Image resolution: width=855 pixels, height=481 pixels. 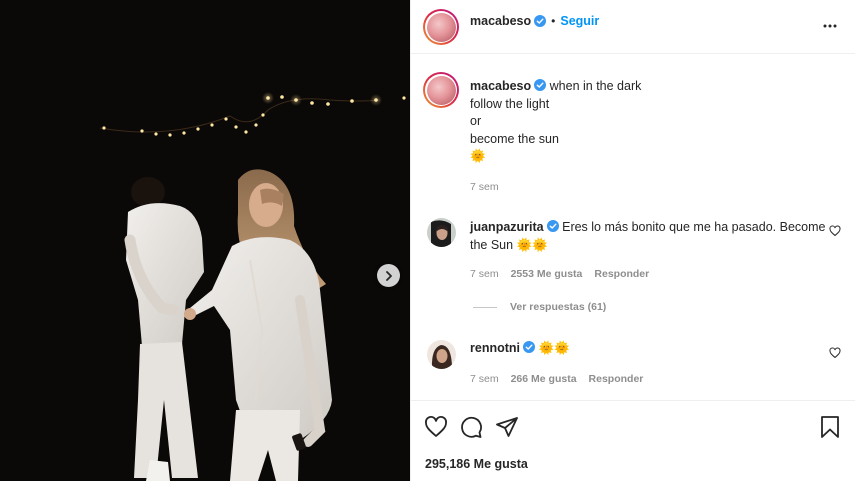 What do you see at coordinates (476, 121) in the screenshot?
I see `caption-line: or` at bounding box center [476, 121].